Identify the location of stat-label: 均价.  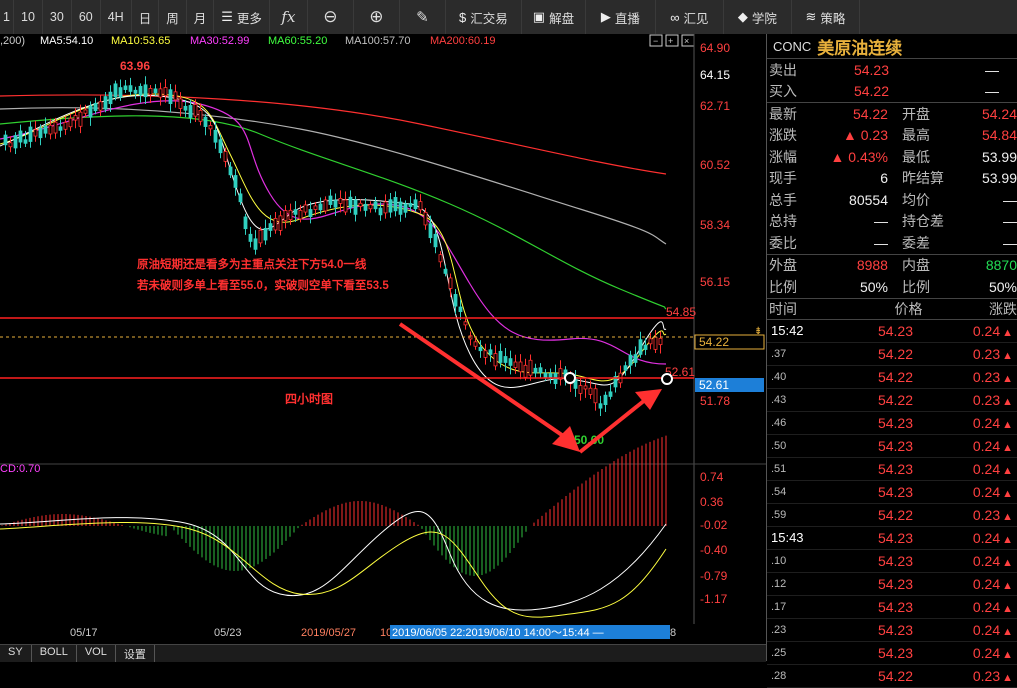
(915, 199).